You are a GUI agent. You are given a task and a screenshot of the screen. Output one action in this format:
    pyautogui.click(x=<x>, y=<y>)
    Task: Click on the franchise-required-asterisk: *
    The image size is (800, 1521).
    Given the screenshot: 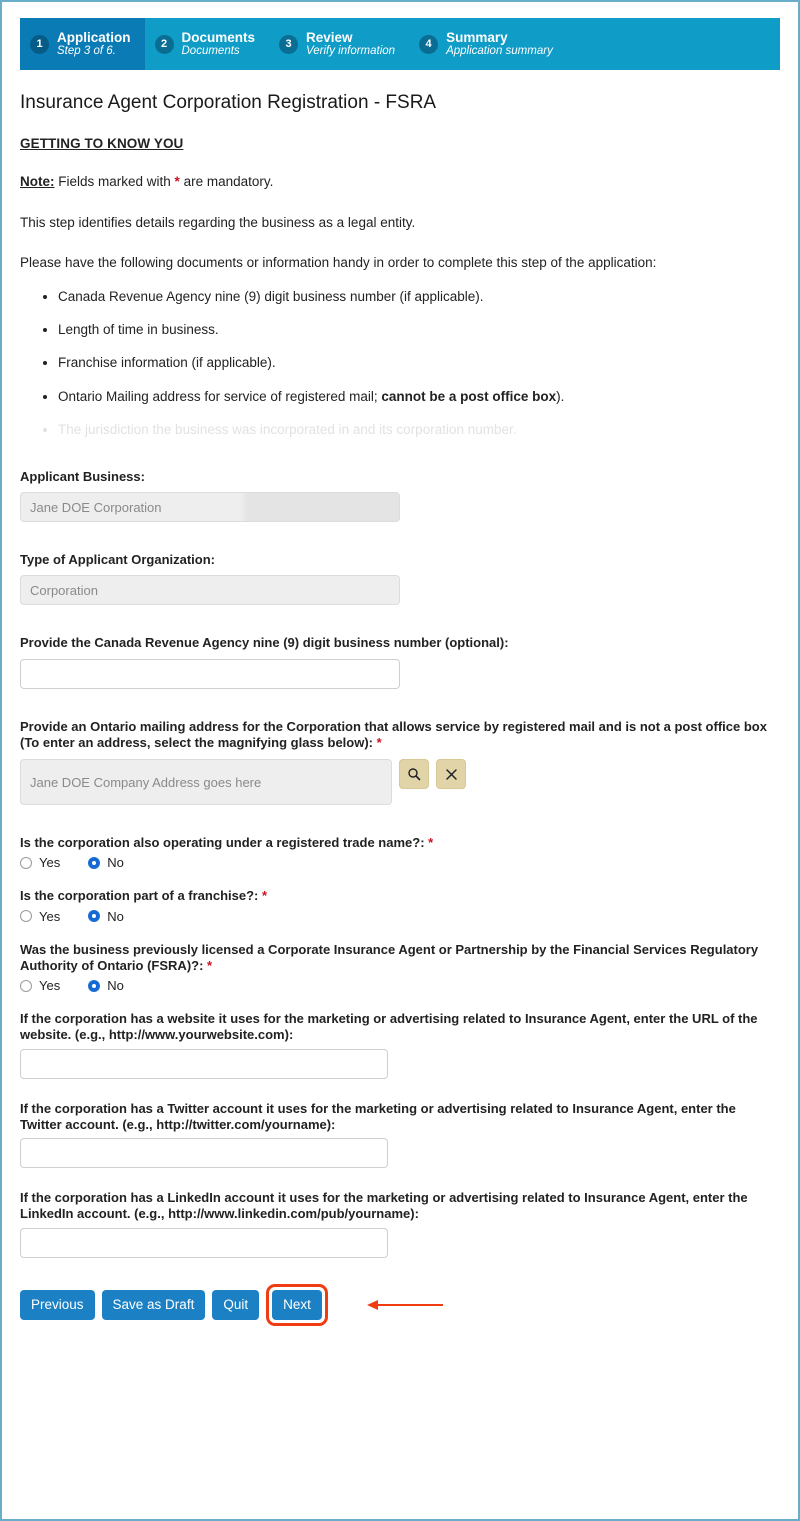 What is the action you would take?
    pyautogui.click(x=264, y=896)
    